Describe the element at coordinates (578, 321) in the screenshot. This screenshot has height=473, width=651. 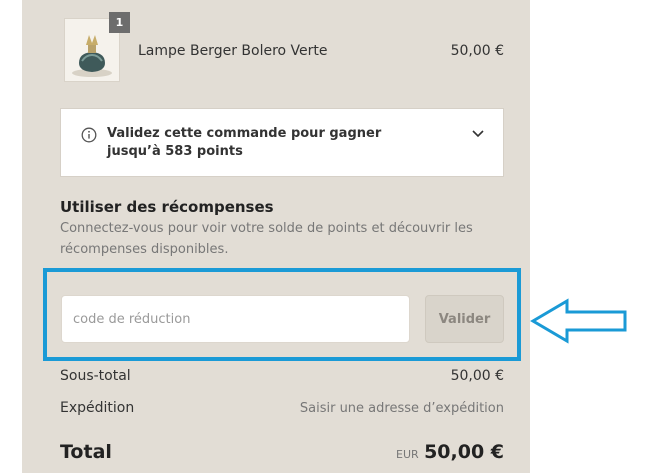
I see `left-arrow-outline-icon` at that location.